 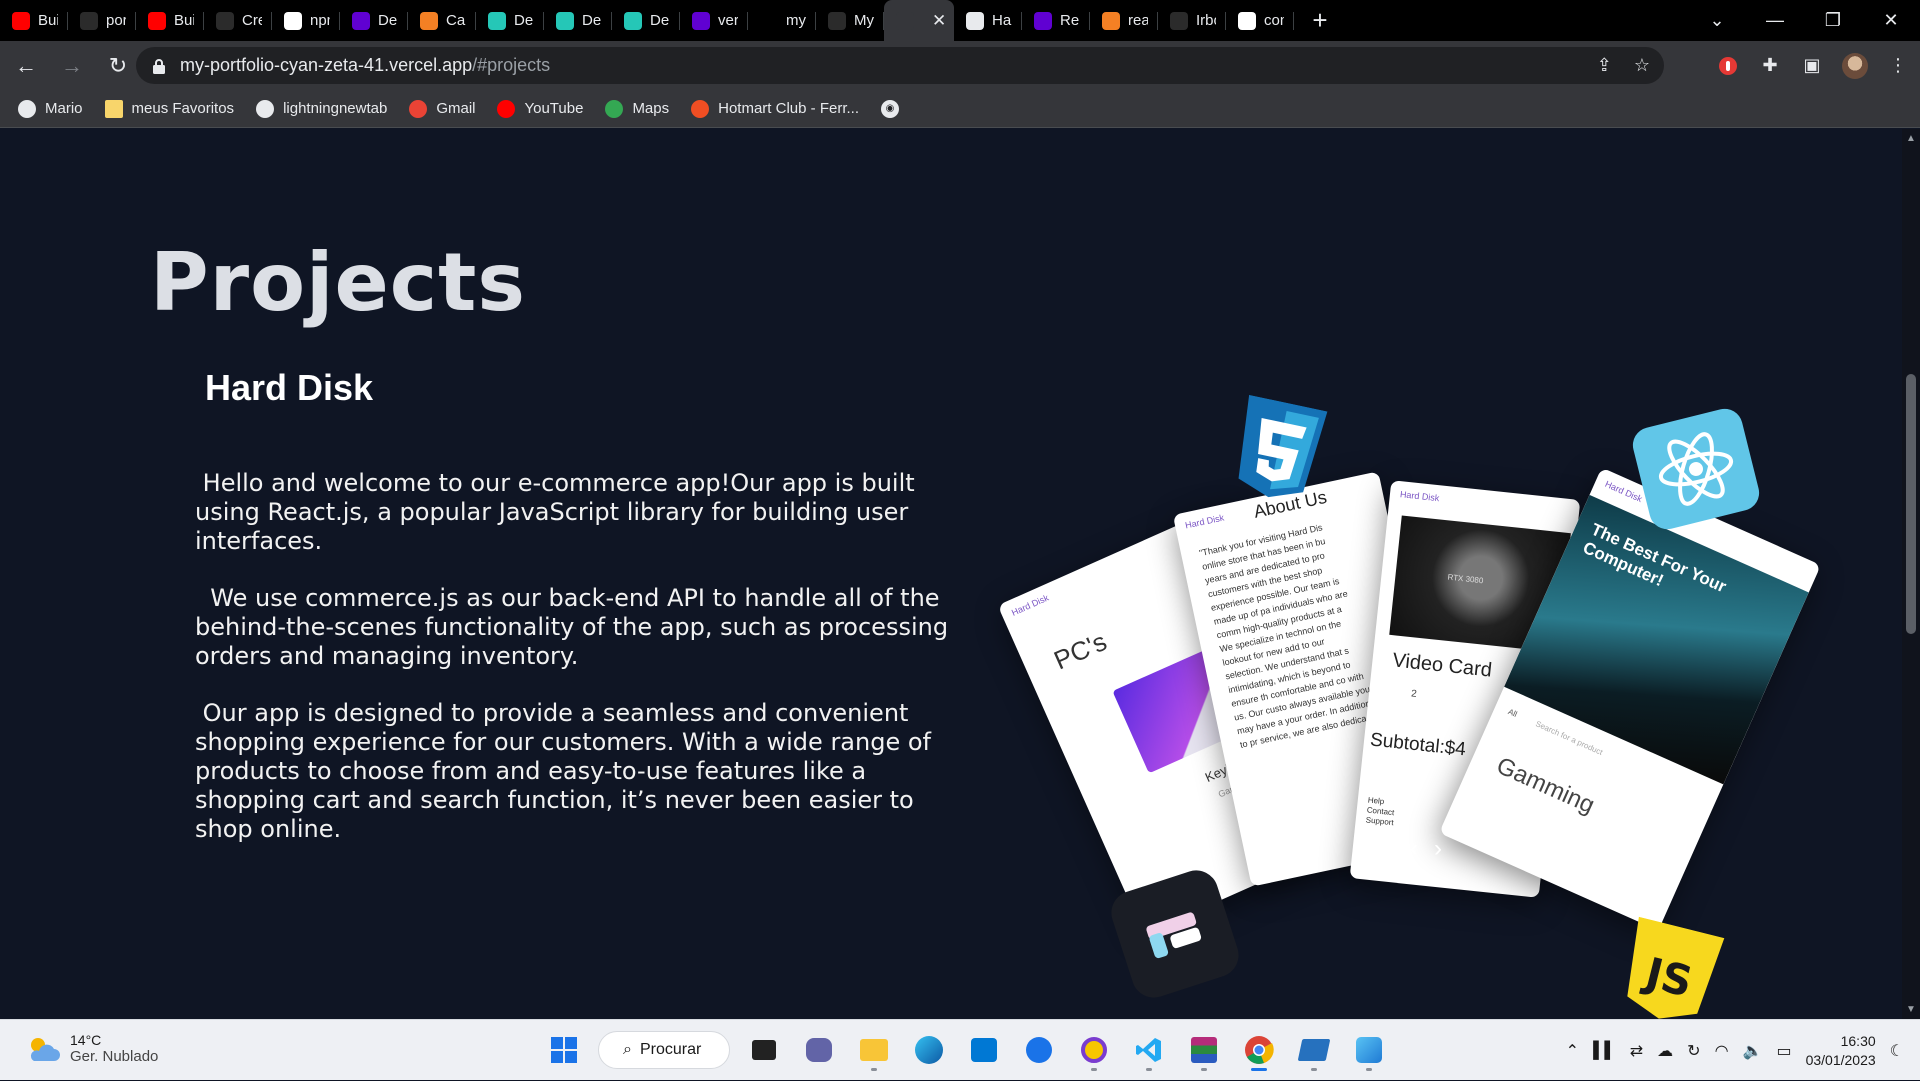 I want to click on tray-refresh-icon: ↻, so click(x=1693, y=1051).